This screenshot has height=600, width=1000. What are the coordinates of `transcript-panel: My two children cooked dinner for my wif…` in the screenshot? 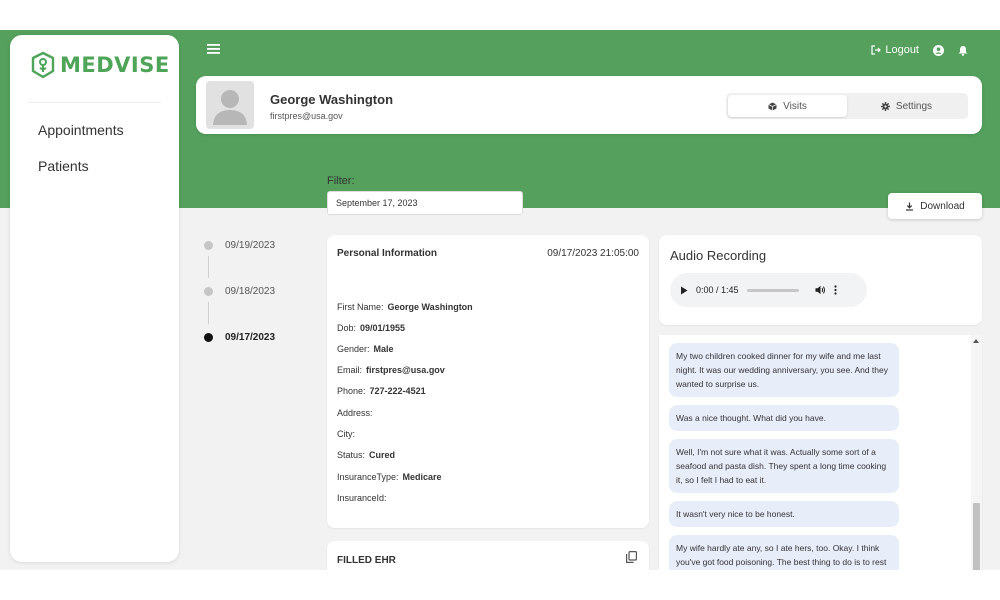 It's located at (820, 452).